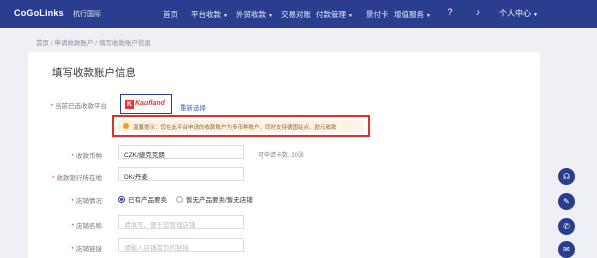  I want to click on feedback-icon: ✎, so click(566, 201).